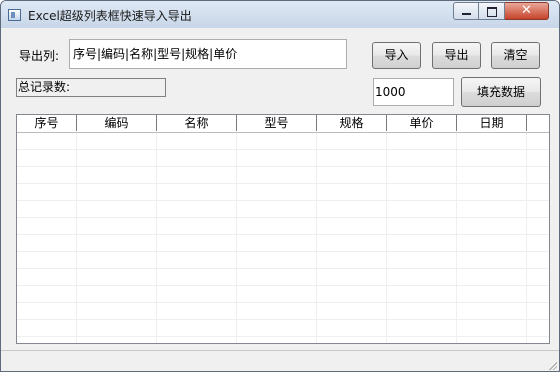  I want to click on column-header-date: 日期, so click(492, 123).